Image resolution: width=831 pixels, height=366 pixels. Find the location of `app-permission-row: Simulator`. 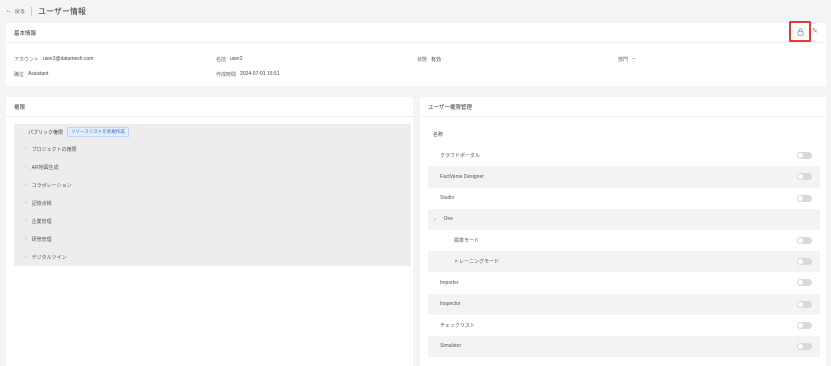

app-permission-row: Simulator is located at coordinates (624, 346).